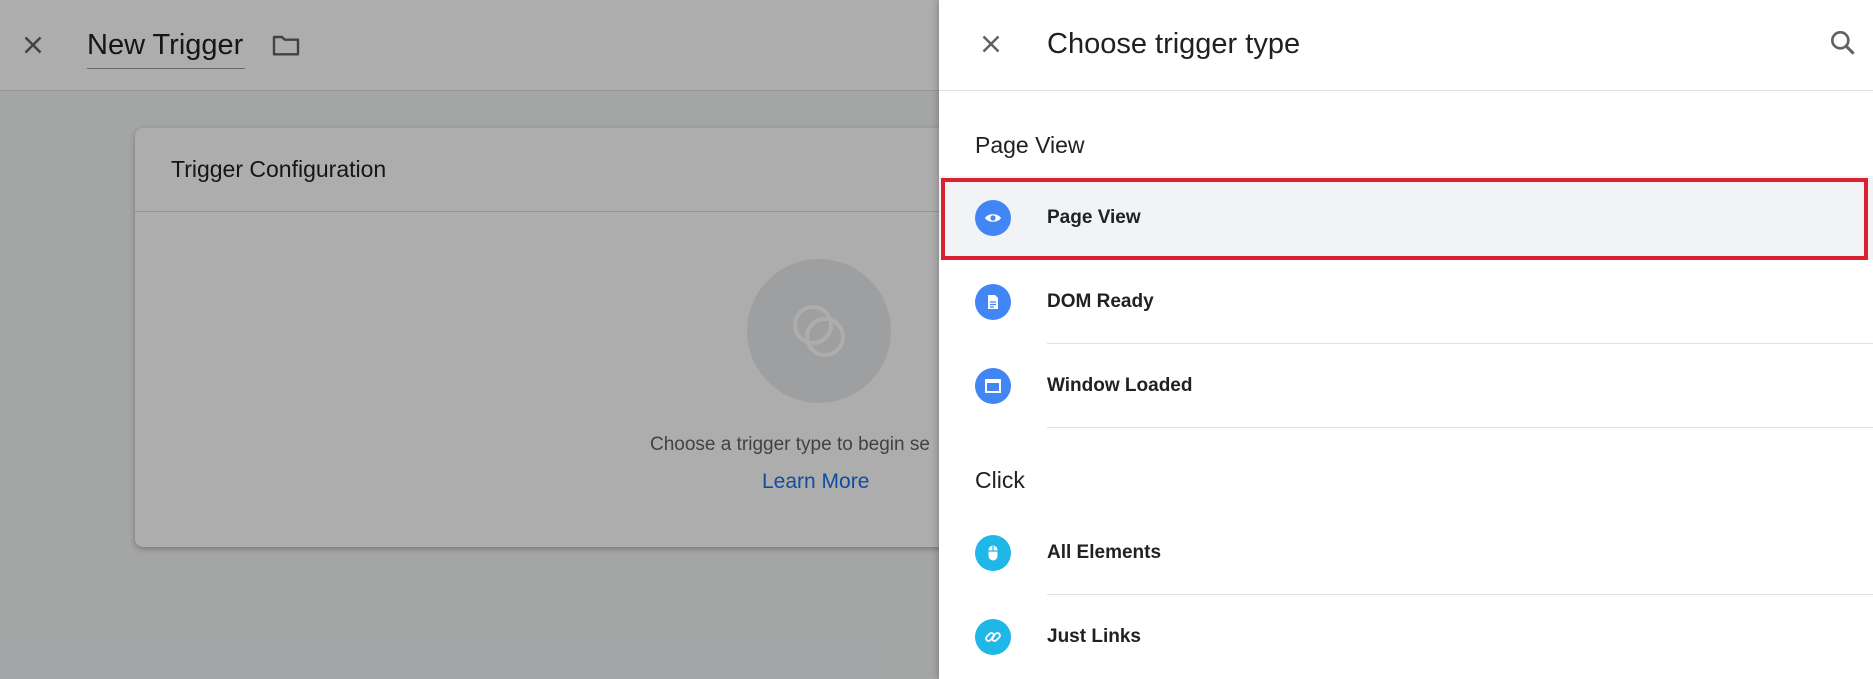  Describe the element at coordinates (993, 386) in the screenshot. I see `window-icon` at that location.